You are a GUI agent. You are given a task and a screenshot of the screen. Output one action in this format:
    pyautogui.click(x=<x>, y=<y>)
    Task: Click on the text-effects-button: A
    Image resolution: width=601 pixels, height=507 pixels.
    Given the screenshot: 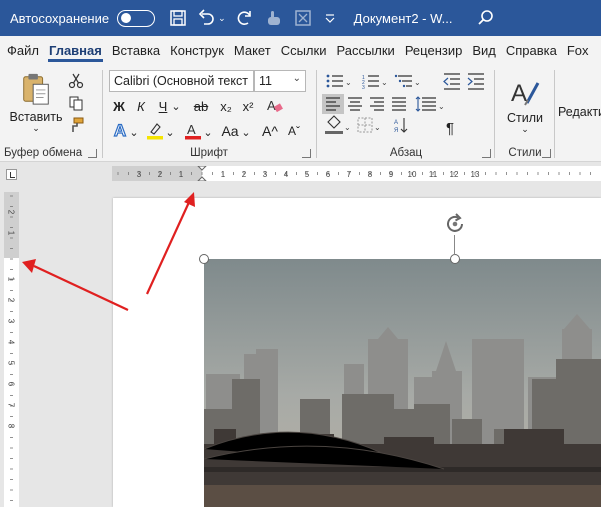 What is the action you would take?
    pyautogui.click(x=120, y=131)
    